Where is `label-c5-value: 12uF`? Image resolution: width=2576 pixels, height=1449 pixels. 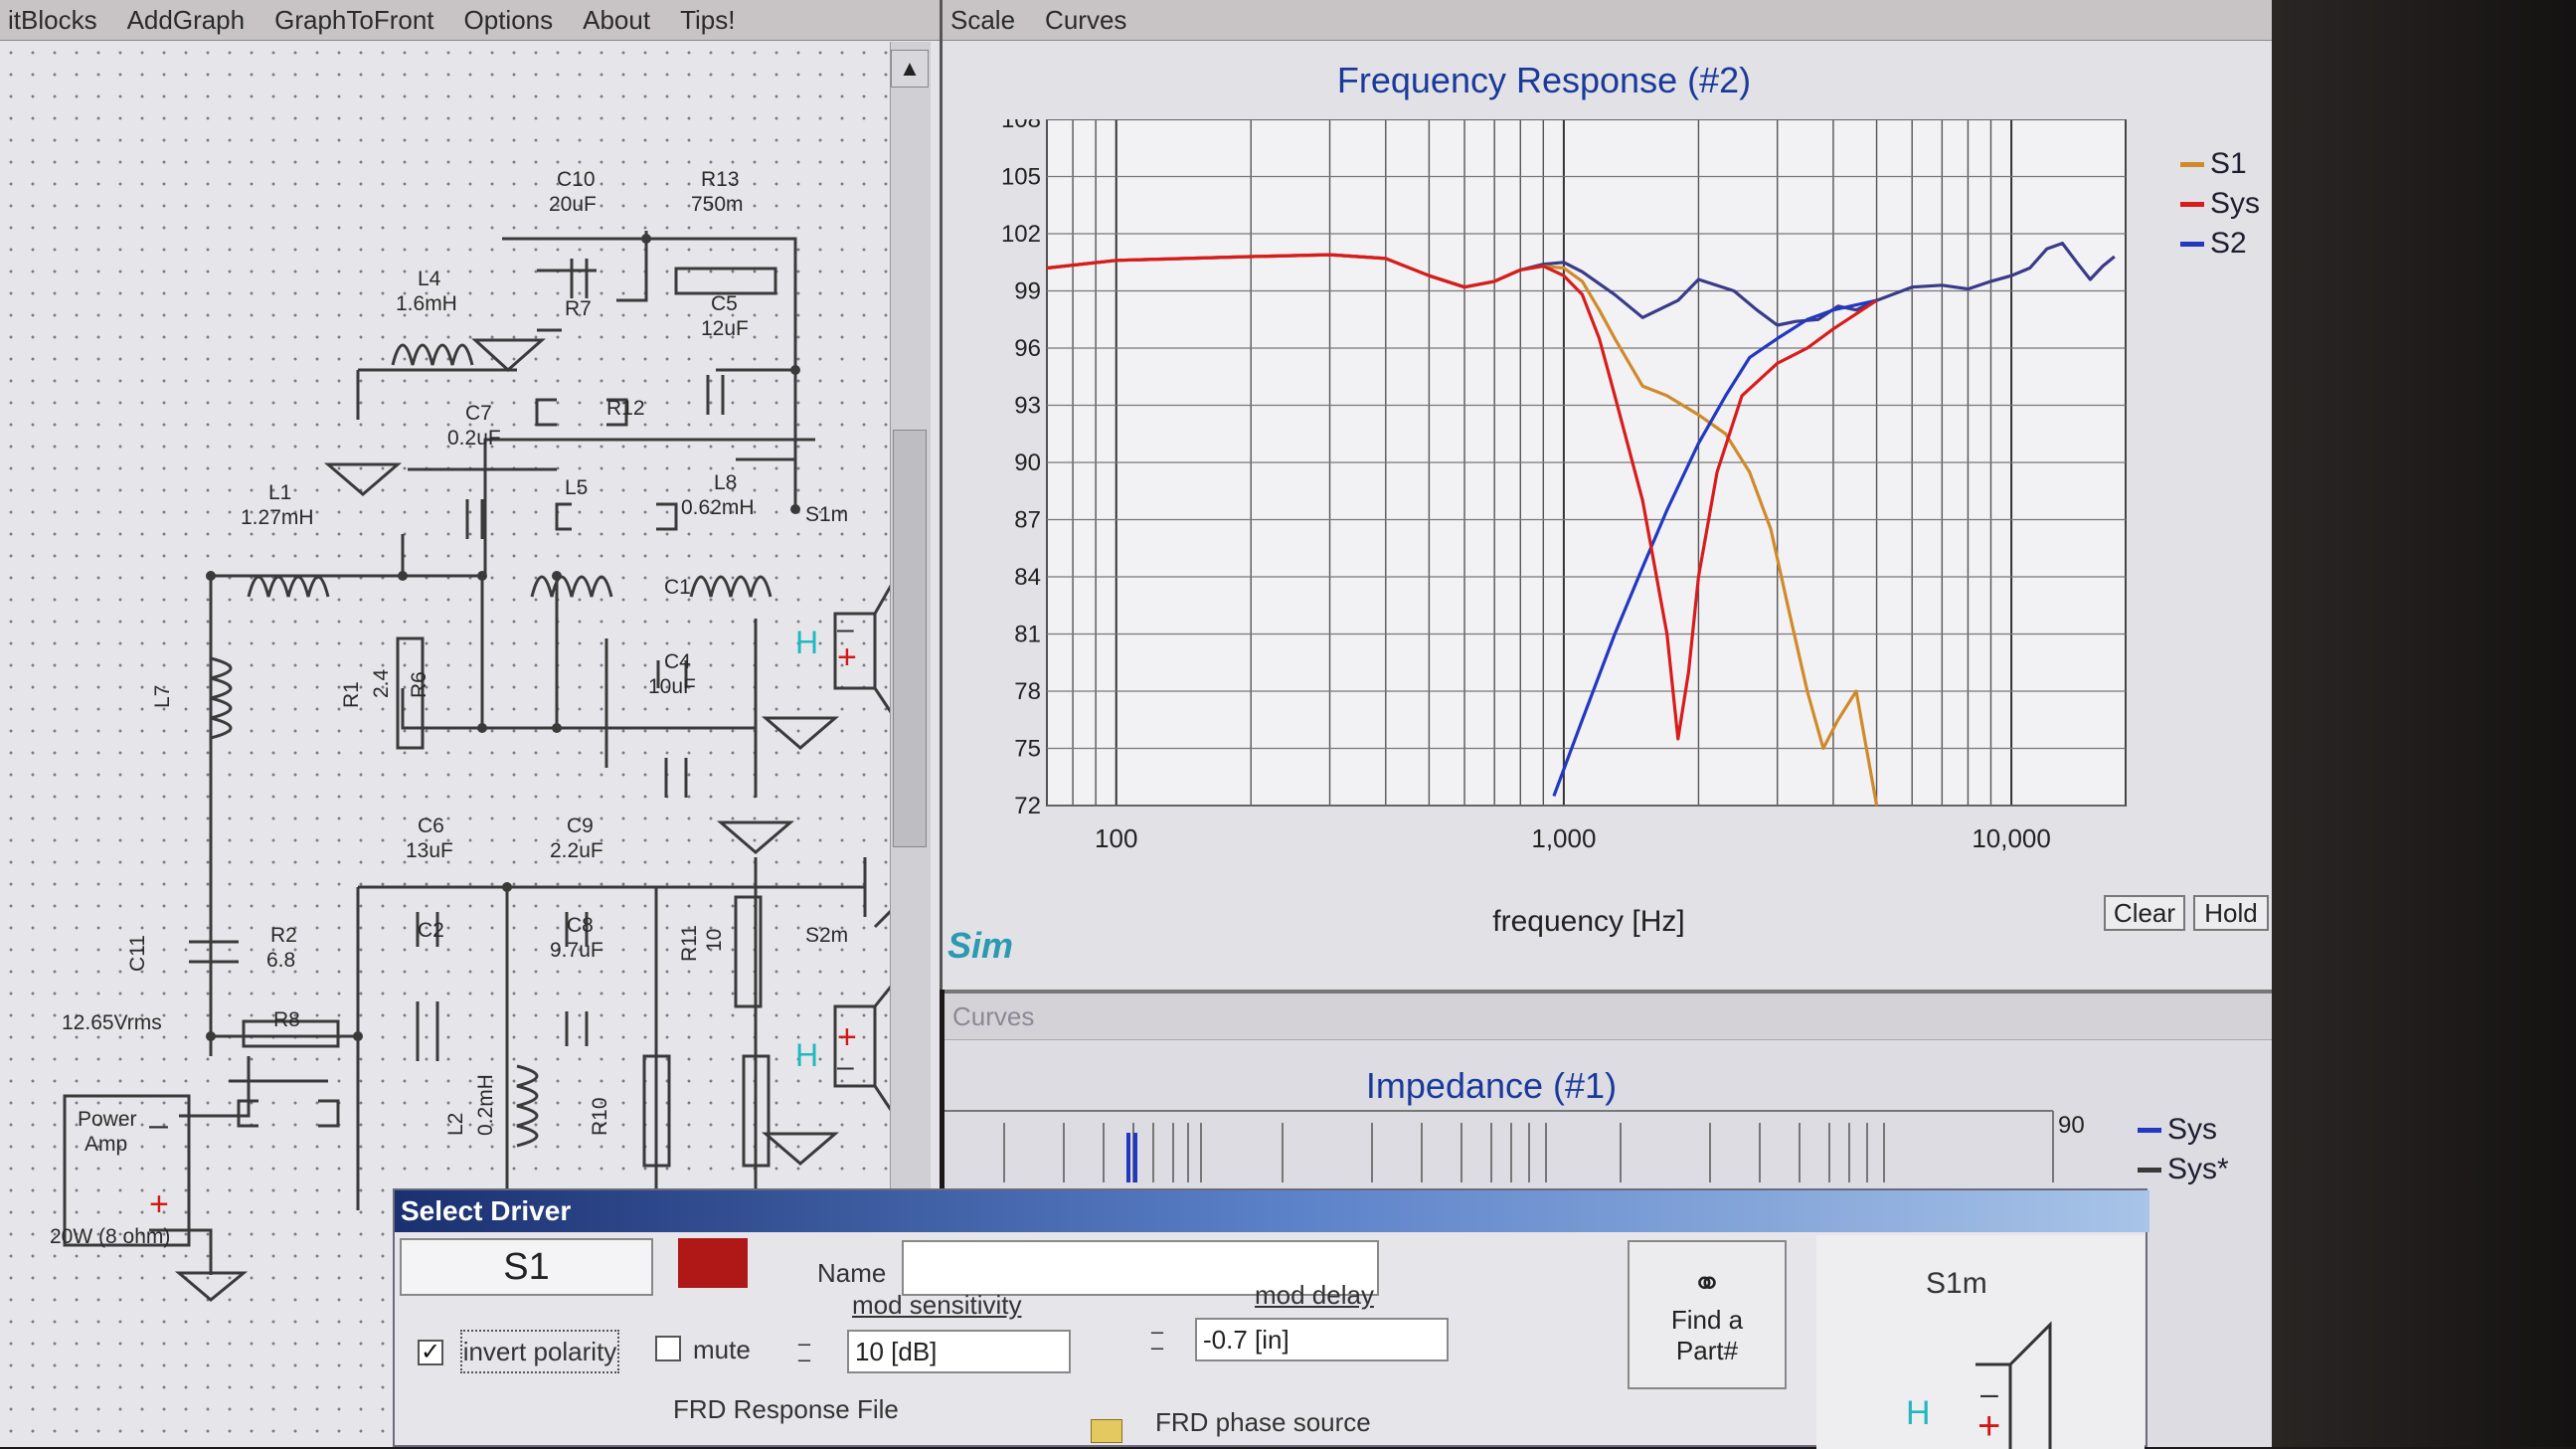
label-c5-value: 12uF is located at coordinates (725, 328).